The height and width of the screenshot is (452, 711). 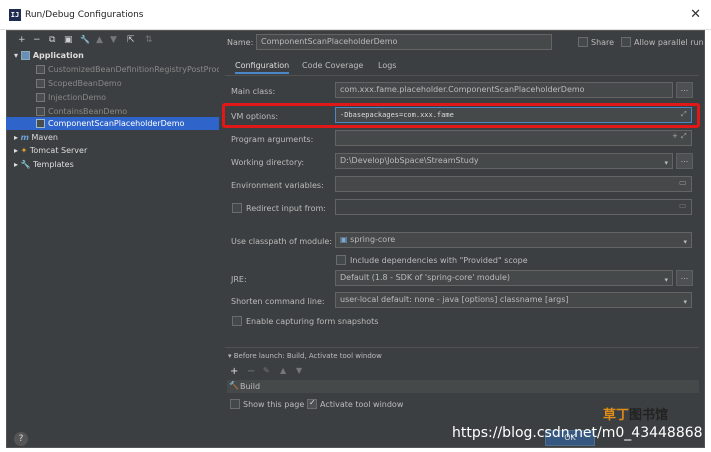 I want to click on share-checkbox, so click(x=583, y=42).